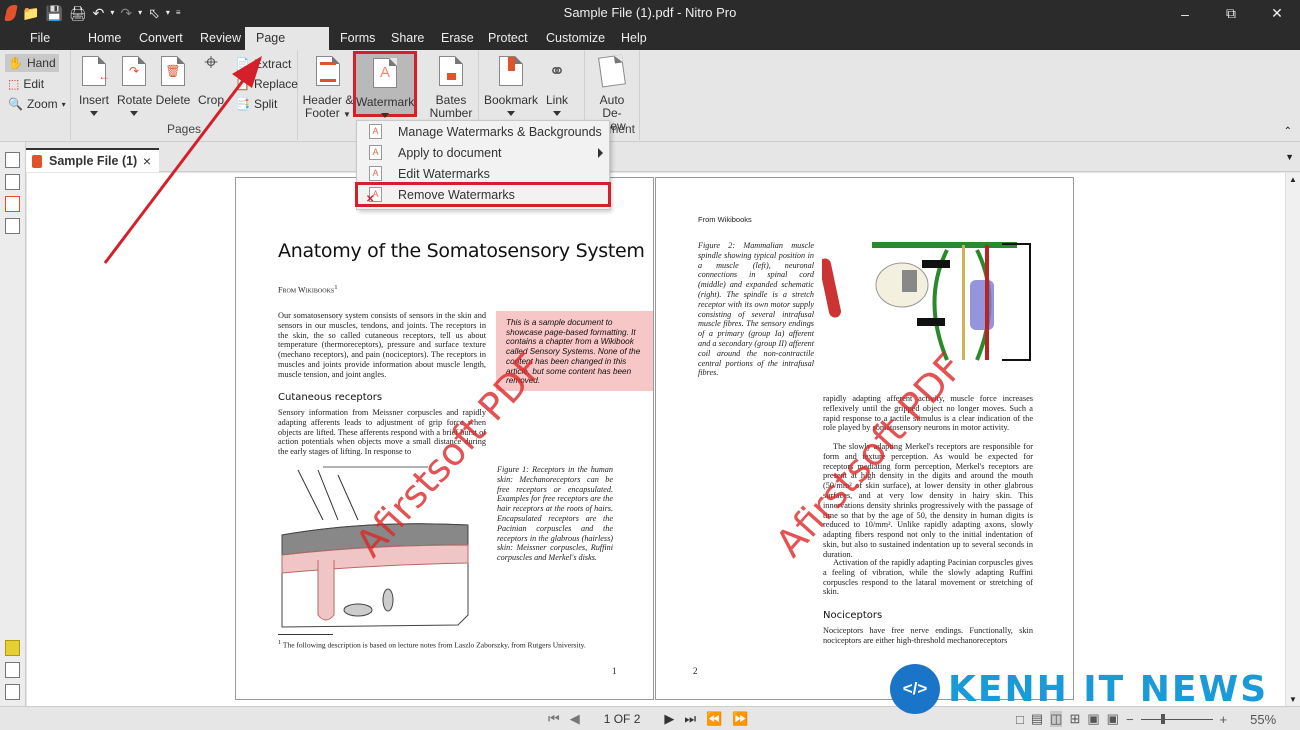 The width and height of the screenshot is (1300, 730). Describe the element at coordinates (12, 160) in the screenshot. I see `pages-panel-icon` at that location.